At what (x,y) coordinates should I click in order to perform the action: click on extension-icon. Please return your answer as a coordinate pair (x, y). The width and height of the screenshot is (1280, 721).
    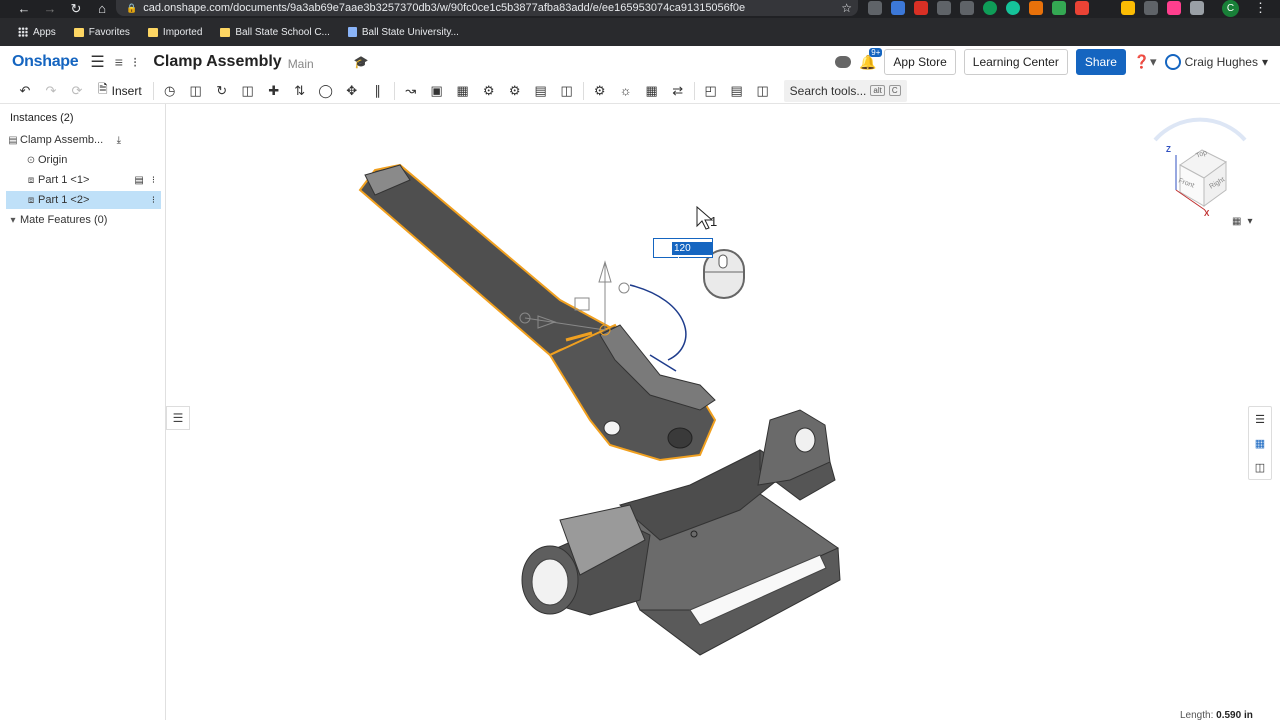
    Looking at the image, I should click on (898, 8).